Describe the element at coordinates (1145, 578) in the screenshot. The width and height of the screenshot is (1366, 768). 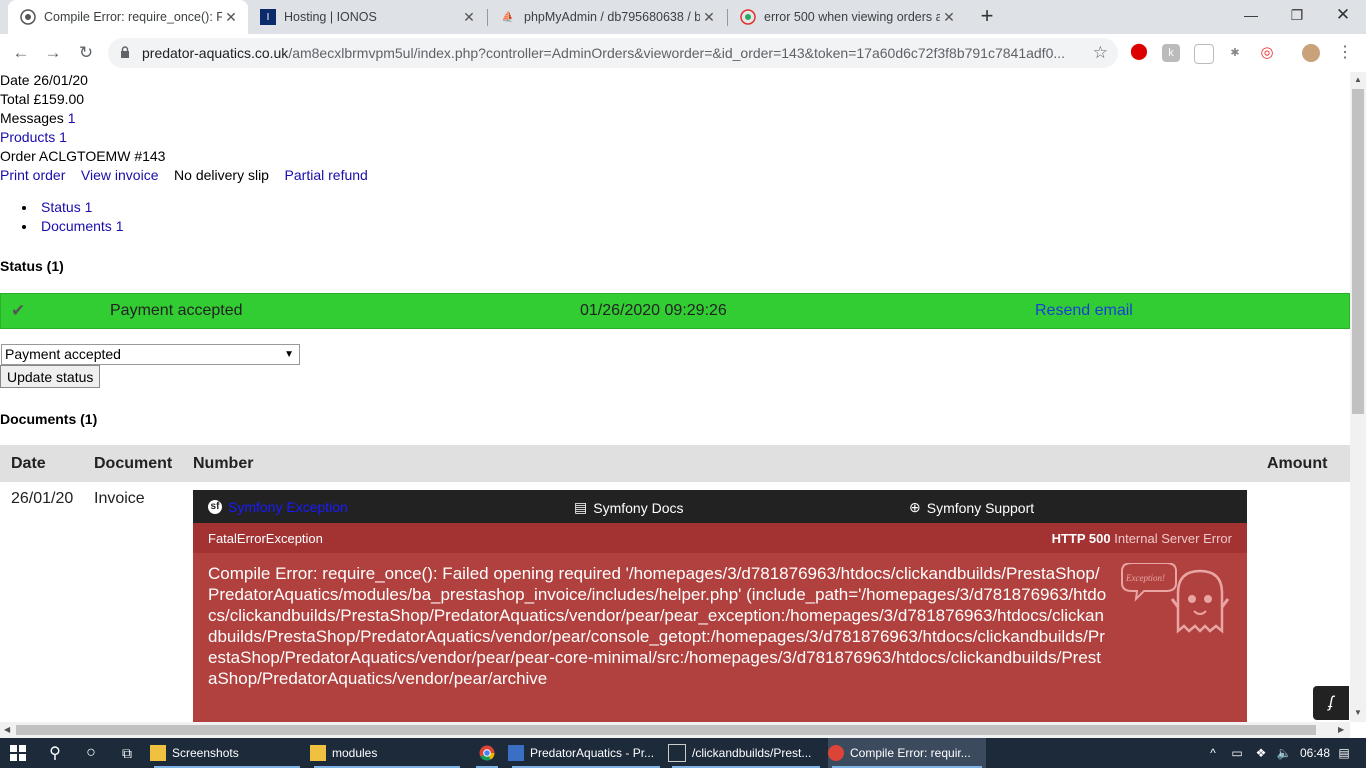
I see `ghost-label: Exception!` at that location.